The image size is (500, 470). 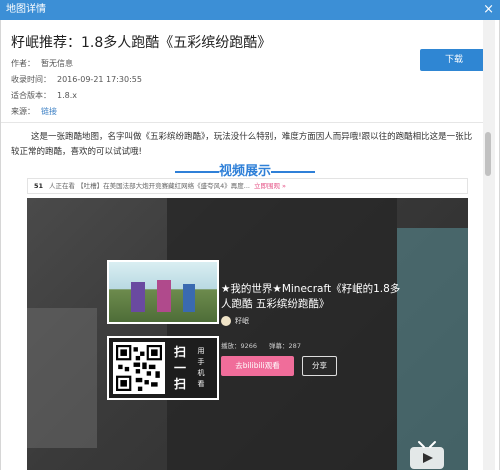 I want to click on map-title: 籽岷推荐：1.8多人跑酷《五彩缤纷跑酷》, so click(x=141, y=43).